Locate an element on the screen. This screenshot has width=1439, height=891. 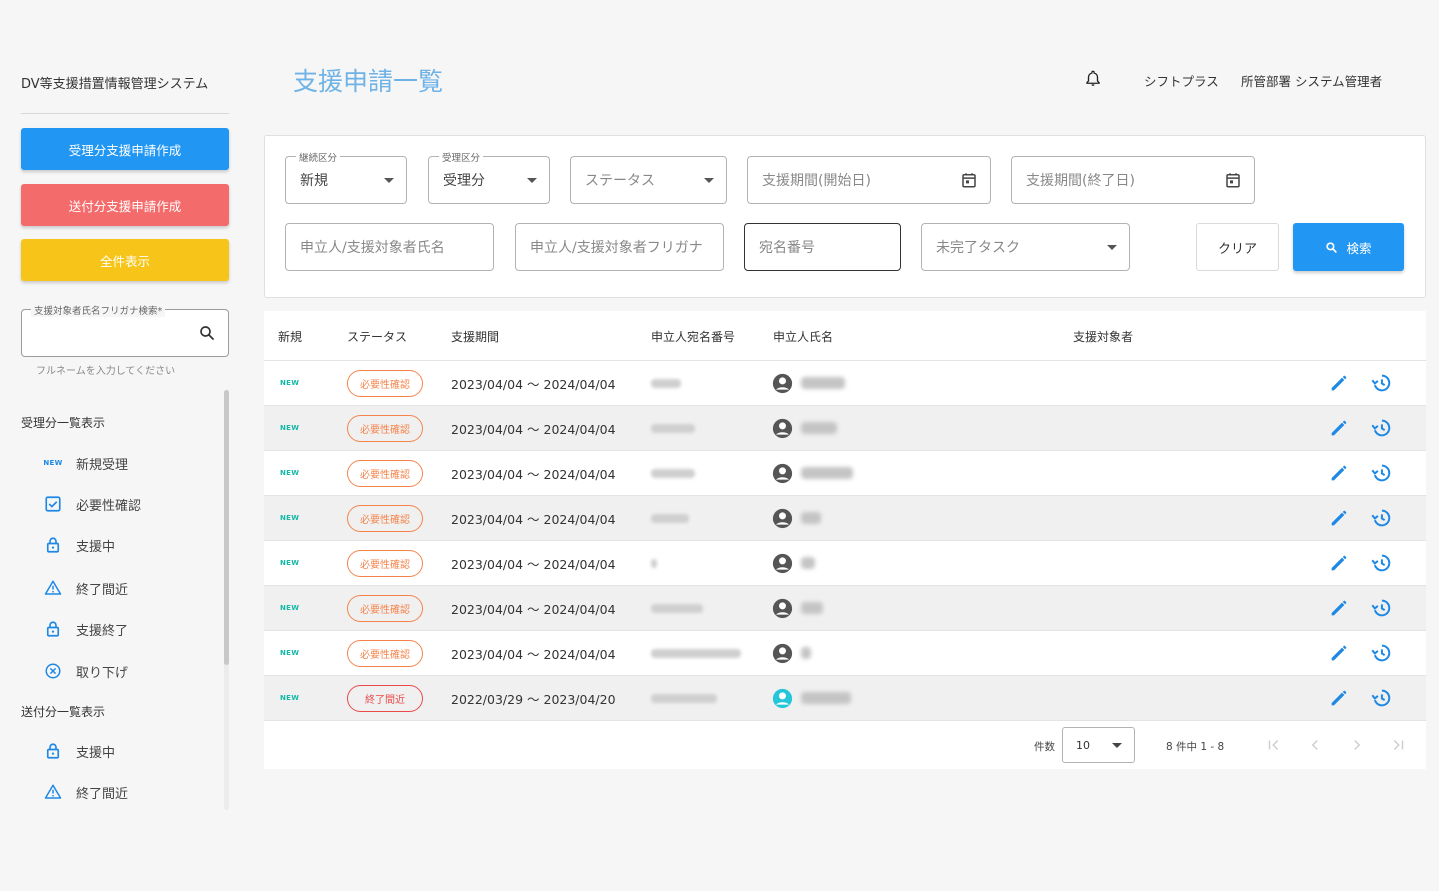
table-row: NEW 終了間近 2022/03/29 ～ 2023/04/20 is located at coordinates (845, 698).